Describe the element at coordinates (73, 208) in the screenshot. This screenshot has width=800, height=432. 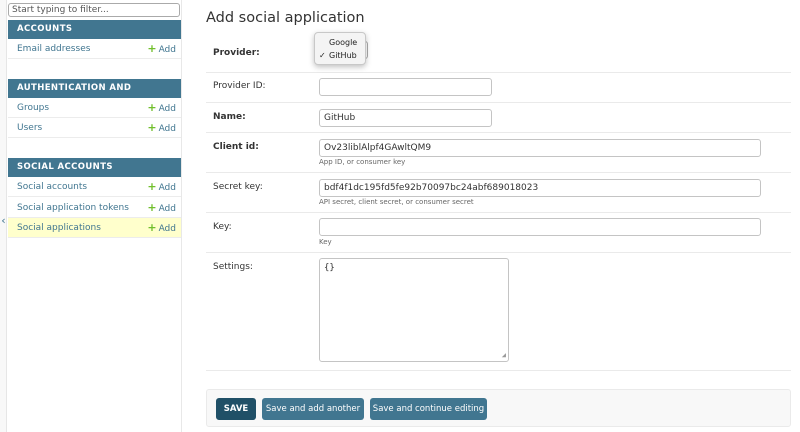
I see `sidebar-link-social-application-tokens: Social application tokens` at that location.